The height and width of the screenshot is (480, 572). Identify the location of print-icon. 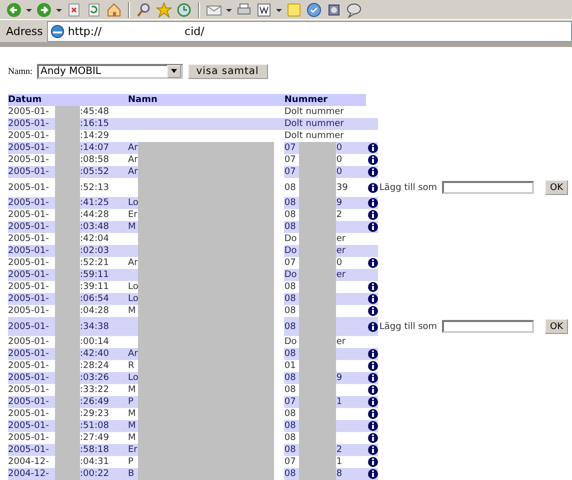
(244, 10).